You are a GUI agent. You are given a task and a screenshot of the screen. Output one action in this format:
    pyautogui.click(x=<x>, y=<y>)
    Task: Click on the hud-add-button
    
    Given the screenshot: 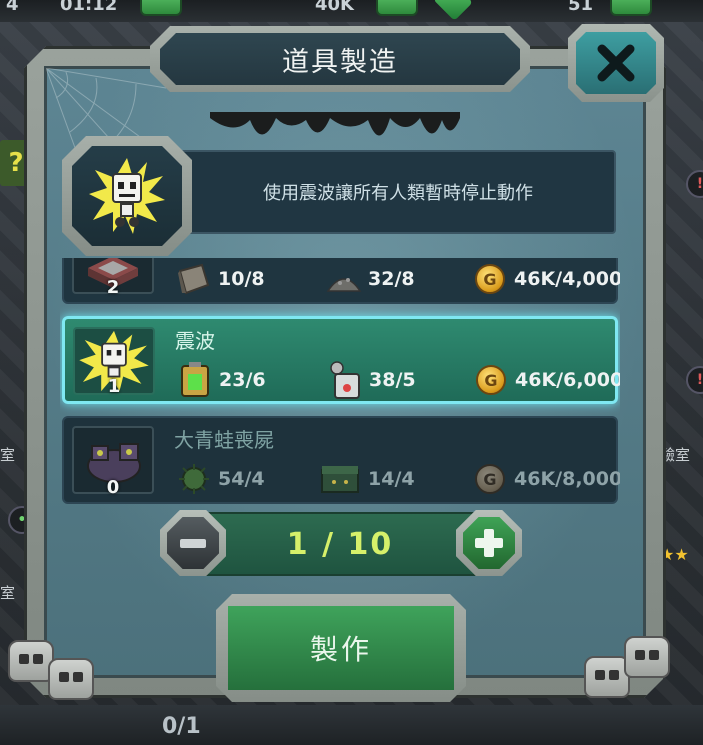 What is the action you would take?
    pyautogui.click(x=161, y=8)
    